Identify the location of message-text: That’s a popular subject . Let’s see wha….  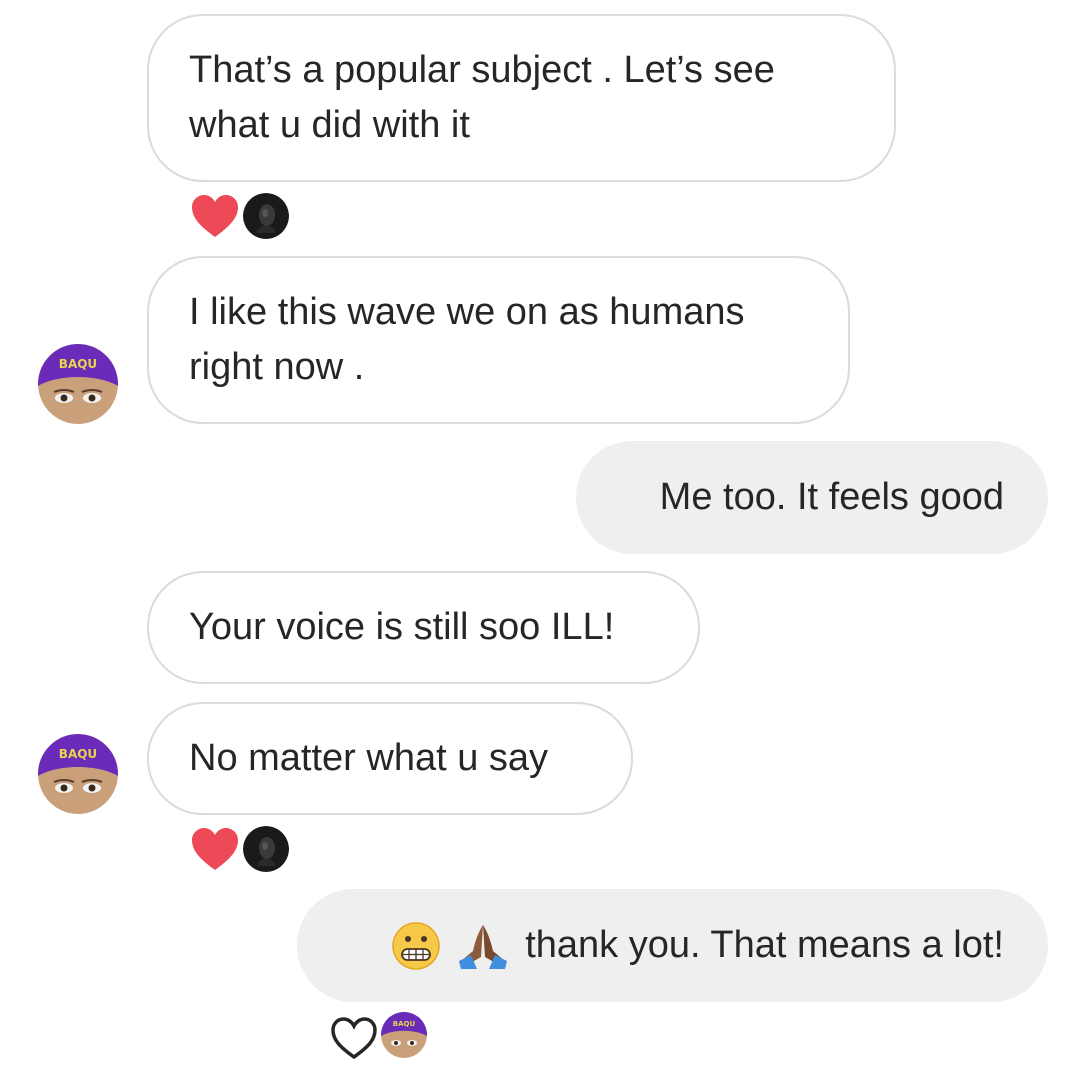
(482, 97).